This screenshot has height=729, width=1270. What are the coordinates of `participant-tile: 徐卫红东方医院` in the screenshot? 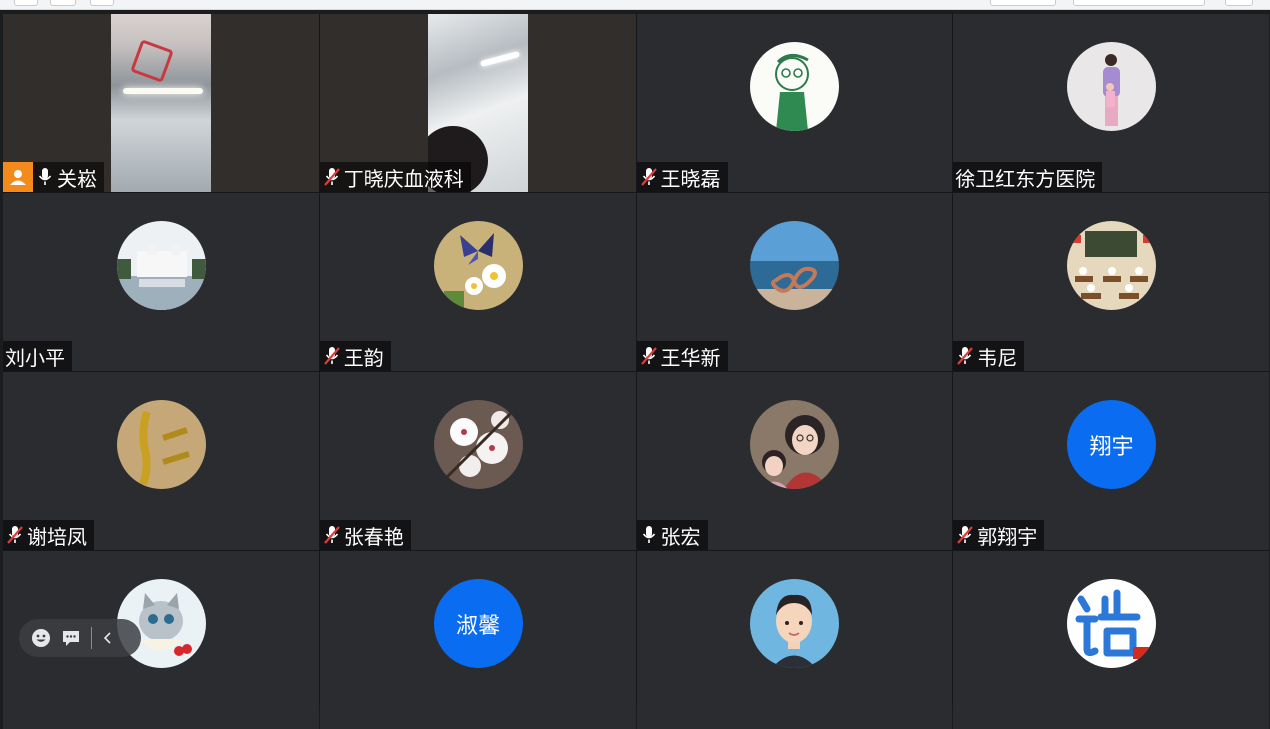 It's located at (1111, 103).